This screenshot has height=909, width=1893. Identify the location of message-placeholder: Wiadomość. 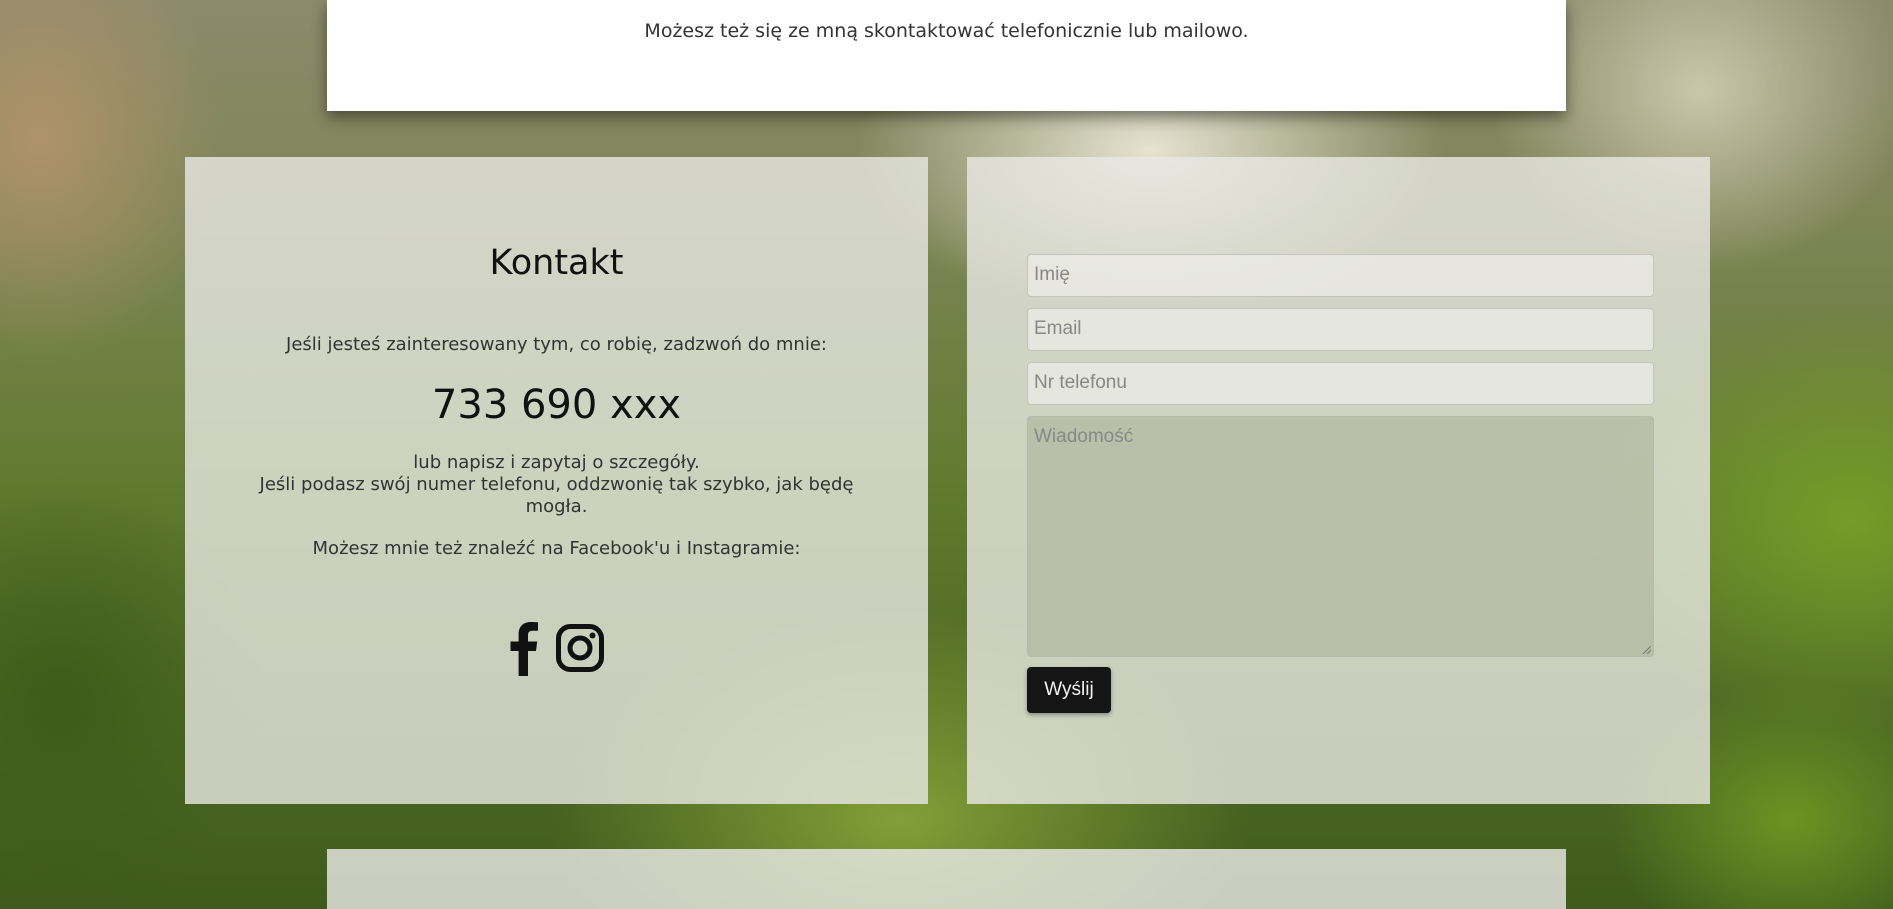
(1084, 436).